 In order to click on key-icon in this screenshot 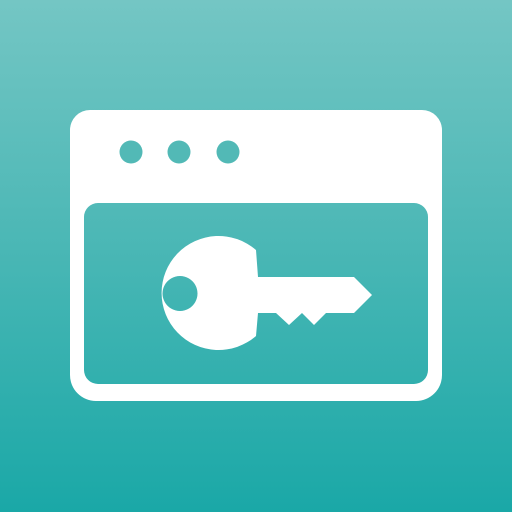, I will do `click(266, 292)`.